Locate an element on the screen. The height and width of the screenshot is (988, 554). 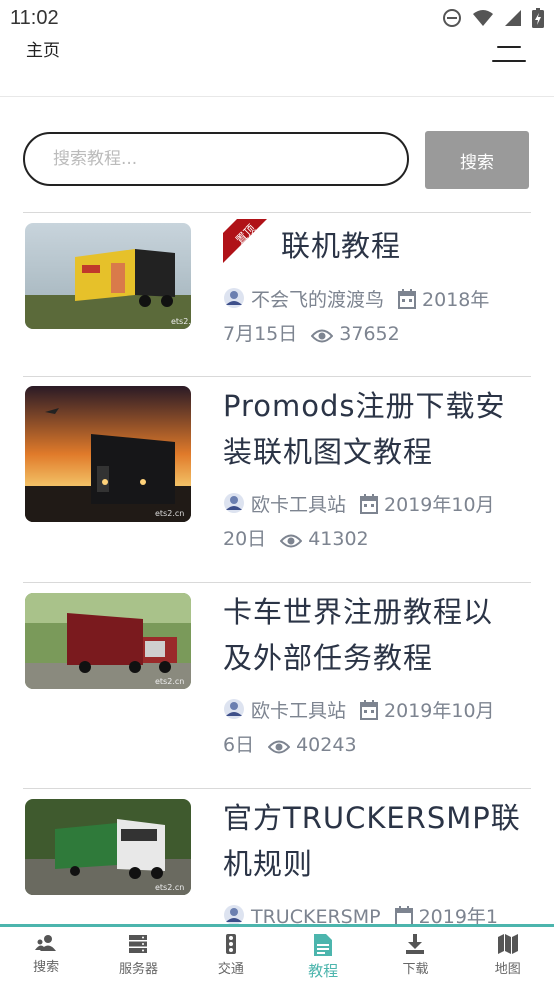
page-title: 主页 is located at coordinates (43, 51).